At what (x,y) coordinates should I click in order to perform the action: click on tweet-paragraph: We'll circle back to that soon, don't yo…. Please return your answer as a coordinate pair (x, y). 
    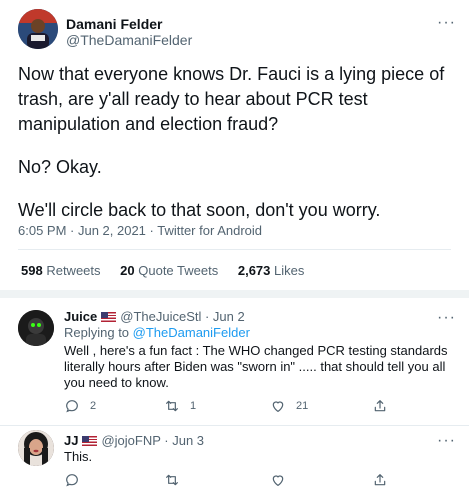
    Looking at the image, I should click on (199, 210).